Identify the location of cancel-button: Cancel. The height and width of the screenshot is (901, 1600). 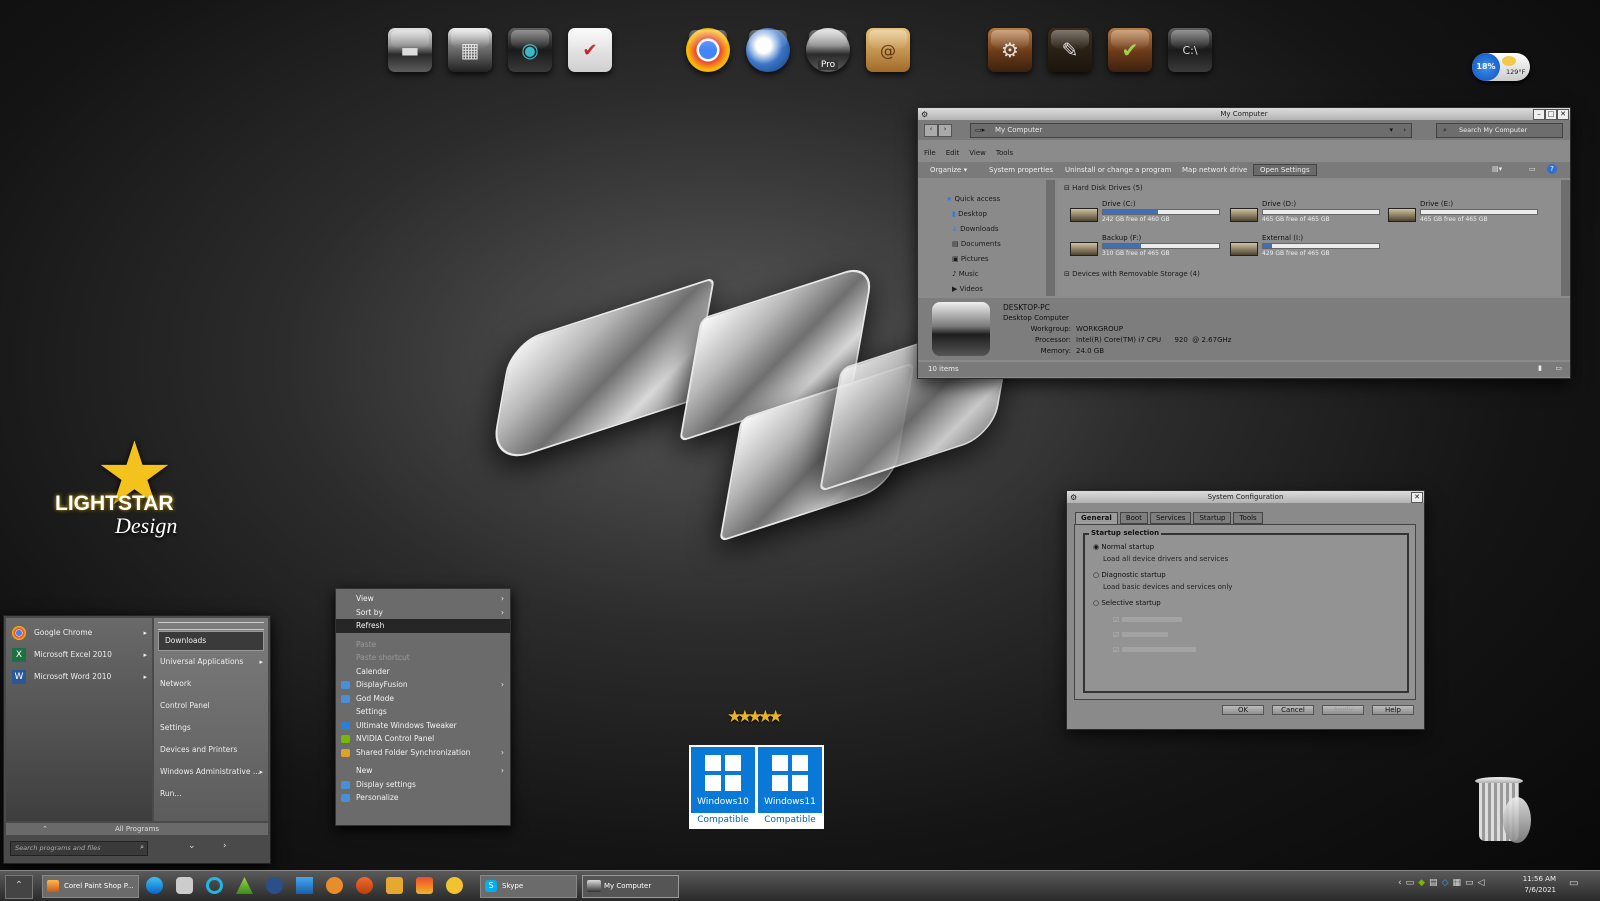
(1293, 710).